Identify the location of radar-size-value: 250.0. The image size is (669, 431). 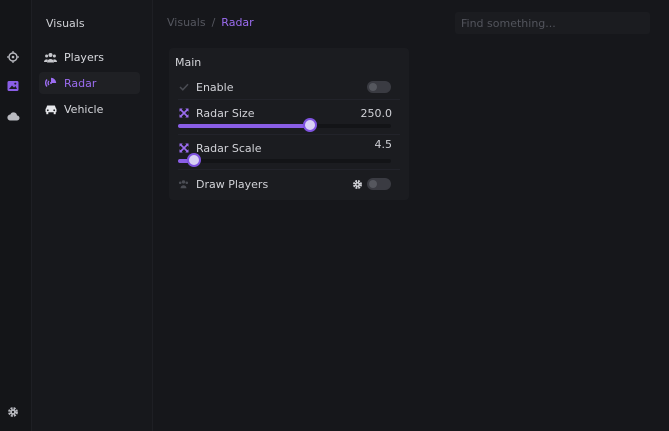
(376, 113).